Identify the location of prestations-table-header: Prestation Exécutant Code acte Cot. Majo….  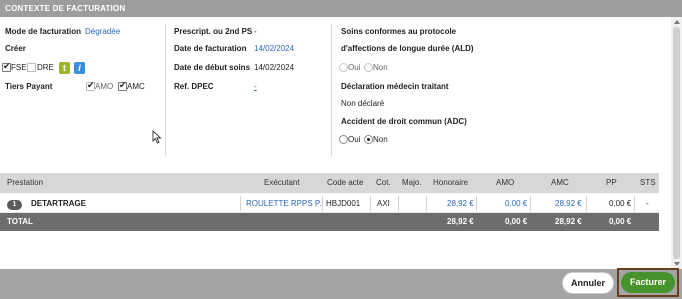
(329, 183).